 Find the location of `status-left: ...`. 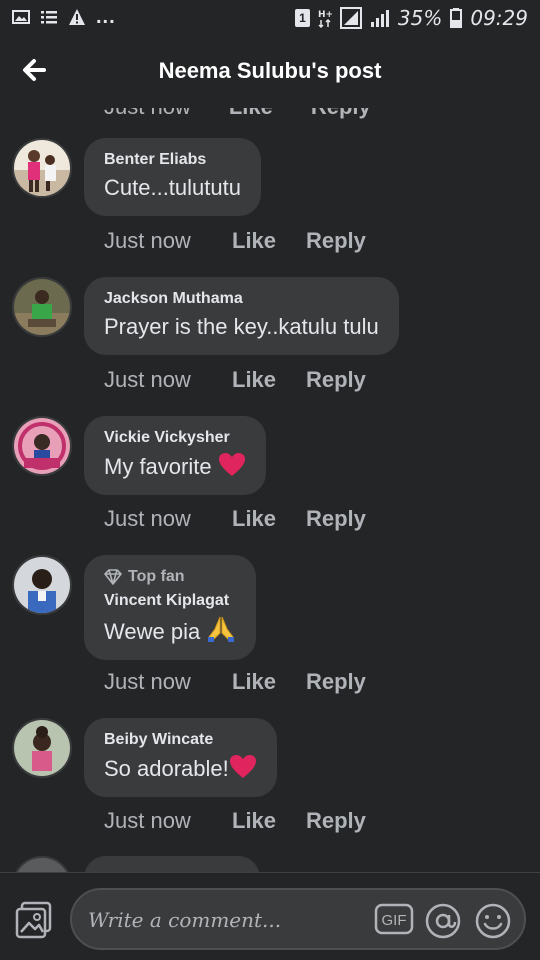

status-left: ... is located at coordinates (64, 17).